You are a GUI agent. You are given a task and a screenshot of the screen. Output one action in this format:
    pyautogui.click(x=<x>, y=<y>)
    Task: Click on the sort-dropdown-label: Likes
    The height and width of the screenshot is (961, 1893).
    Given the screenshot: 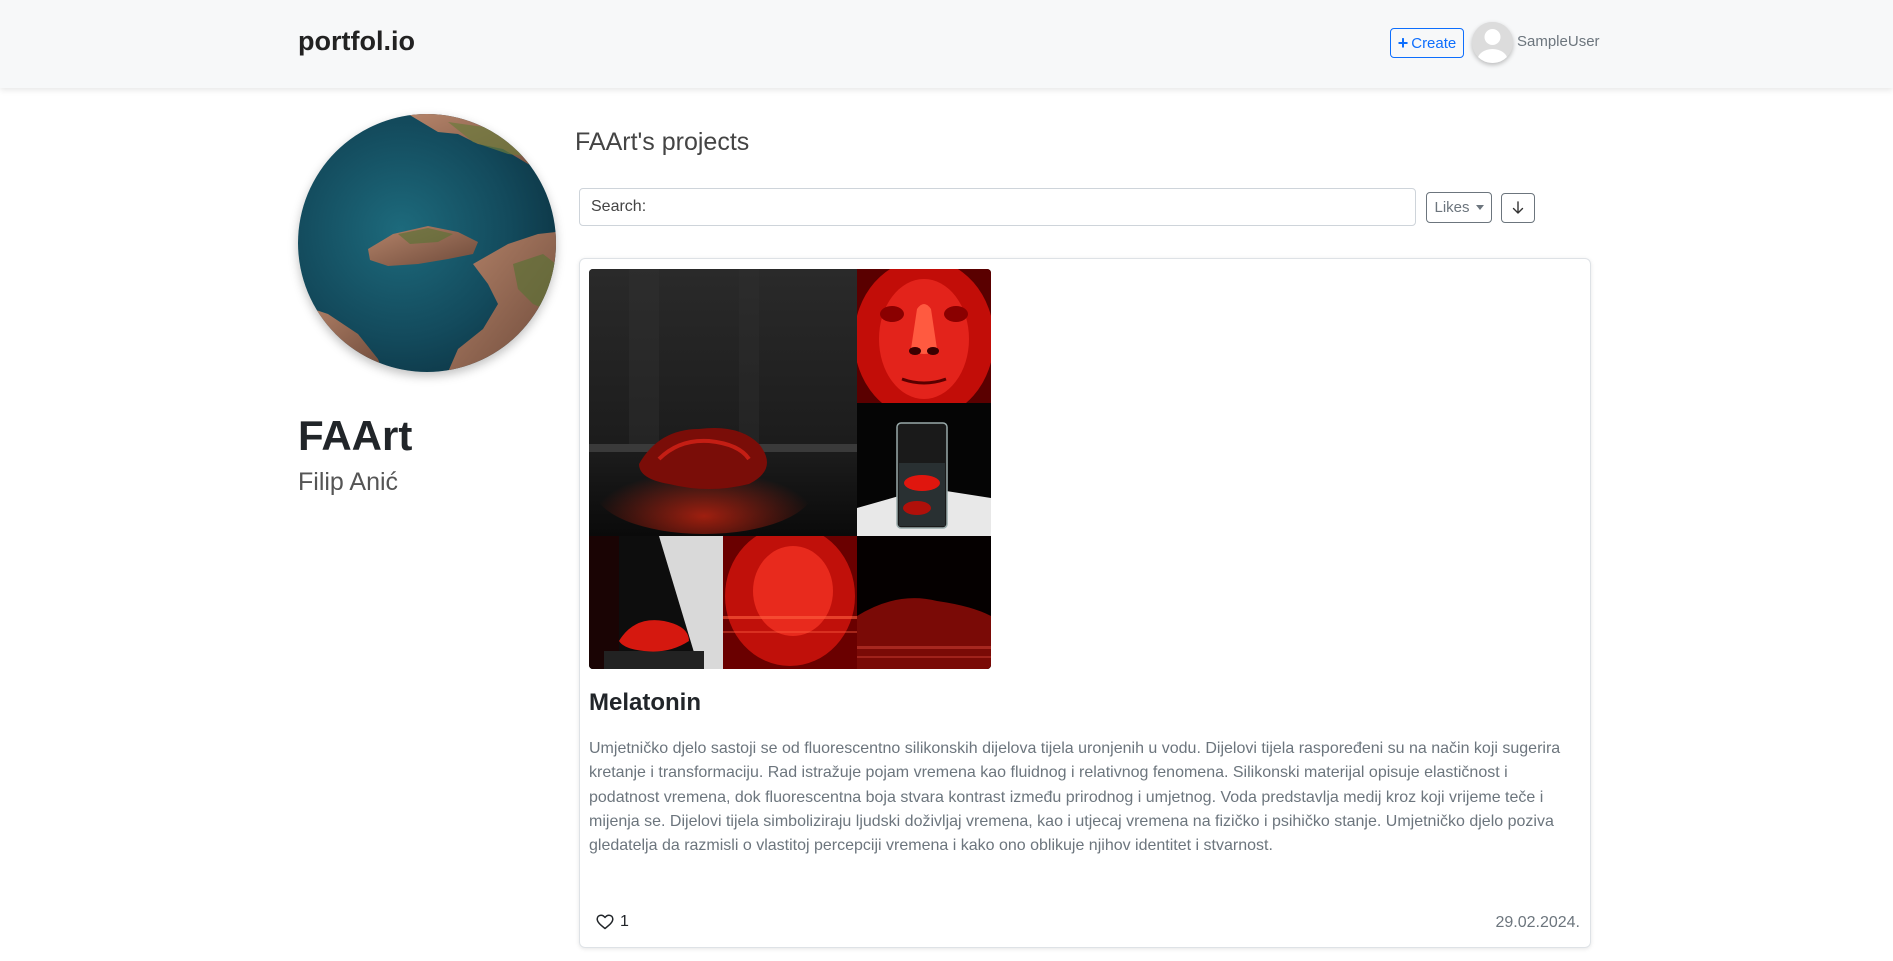 What is the action you would take?
    pyautogui.click(x=1452, y=207)
    